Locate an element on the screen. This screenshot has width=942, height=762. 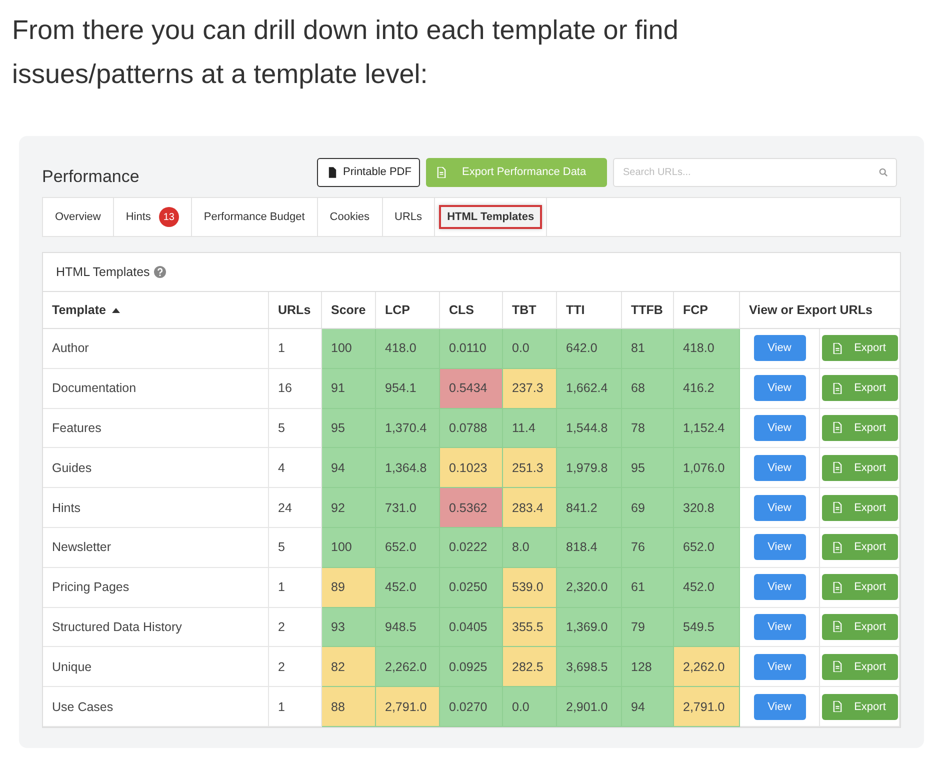
table-cell: 2,320.0 is located at coordinates (589, 587).